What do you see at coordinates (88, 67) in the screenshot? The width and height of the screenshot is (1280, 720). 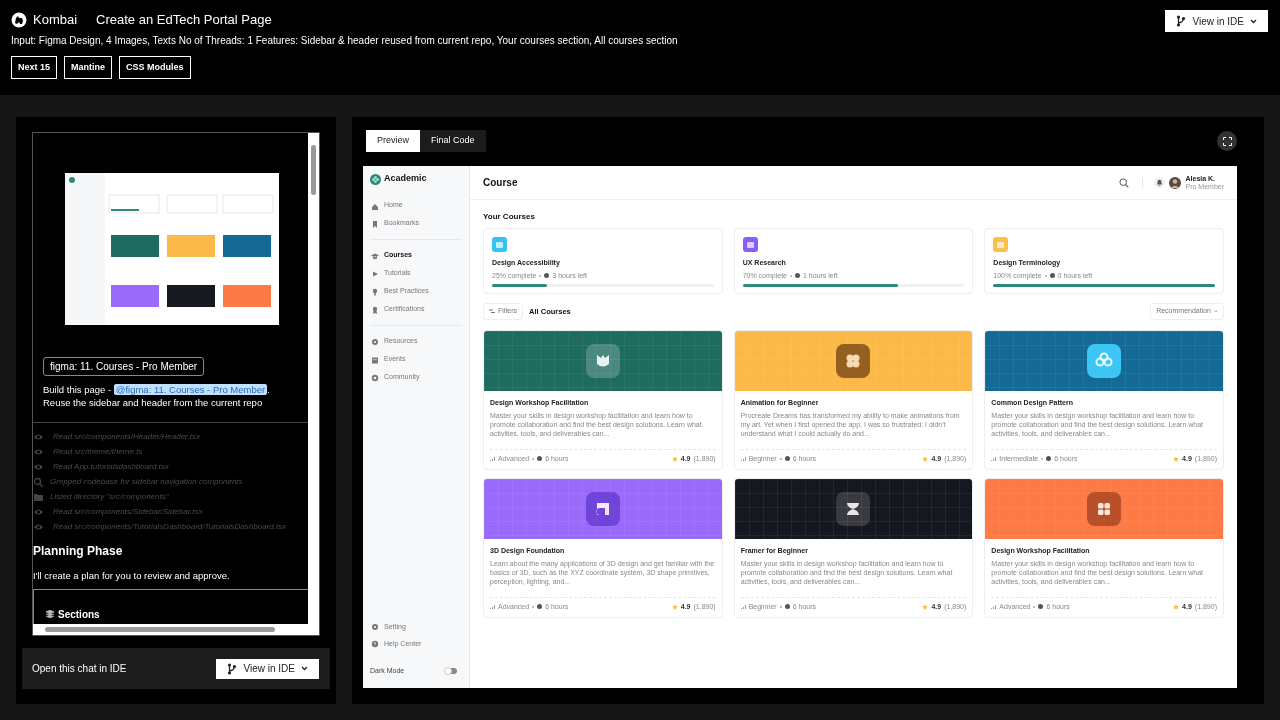 I see `tech-tag: Mantine` at bounding box center [88, 67].